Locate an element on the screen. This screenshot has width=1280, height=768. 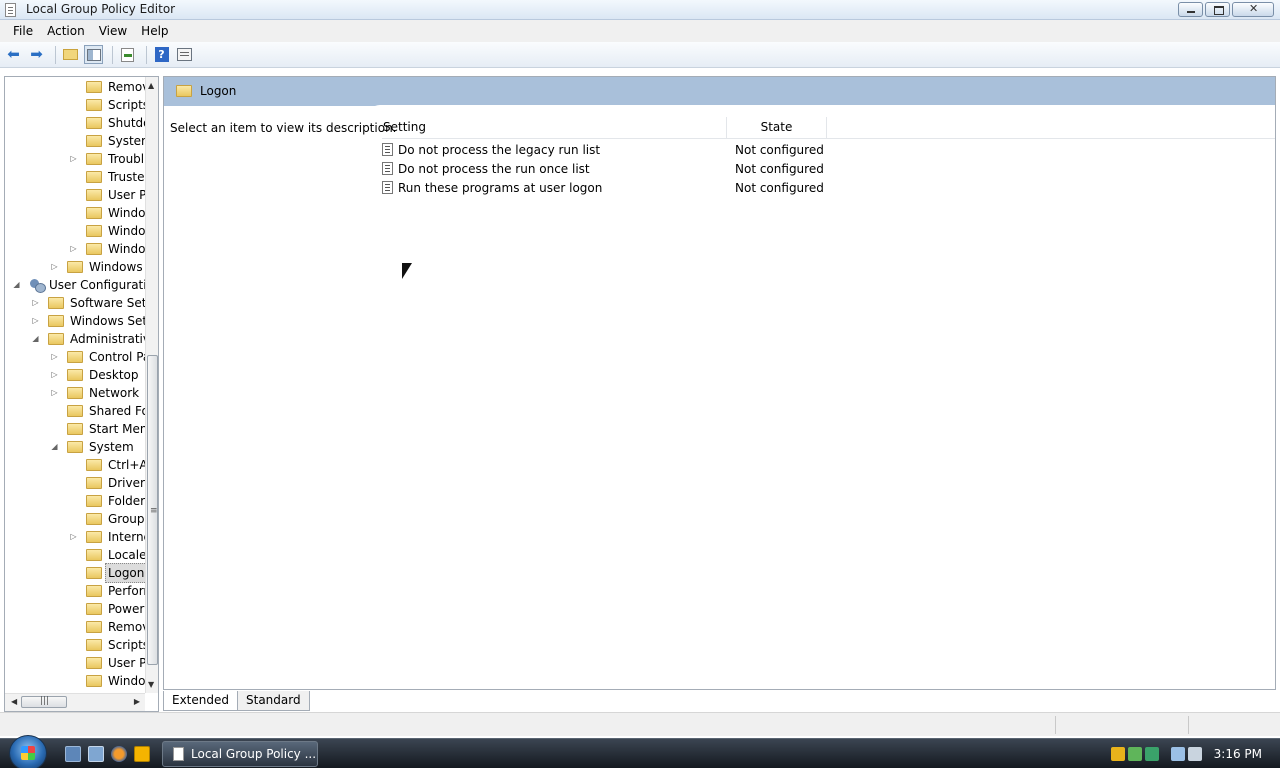
tree-node: Power is located at coordinates (115, 609).